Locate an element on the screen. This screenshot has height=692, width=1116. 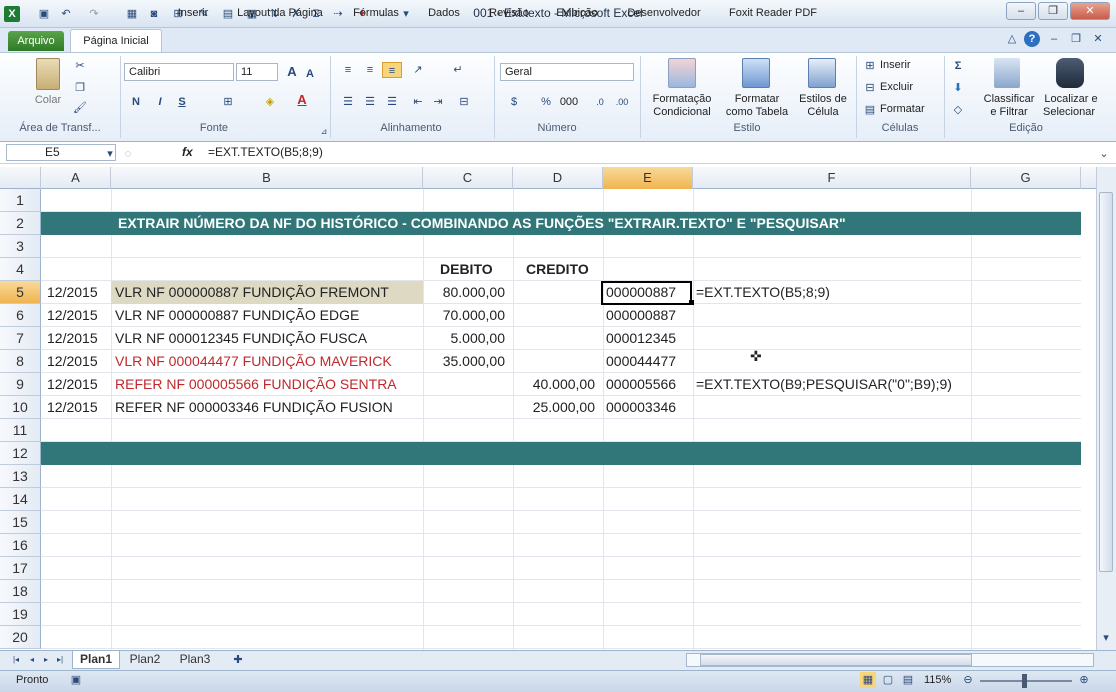
column-header-g: G is located at coordinates (1026, 178).